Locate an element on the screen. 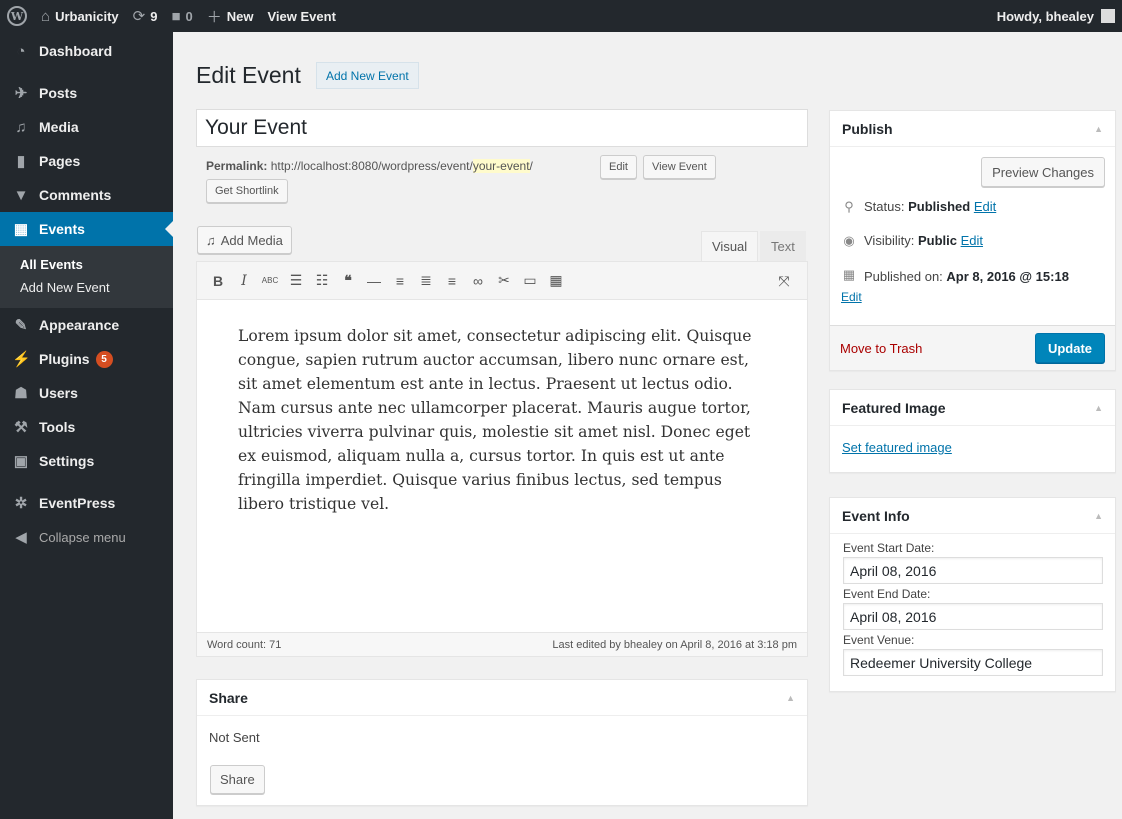 Image resolution: width=1122 pixels, height=819 pixels. updates-menu: ⟳ 9 is located at coordinates (145, 16).